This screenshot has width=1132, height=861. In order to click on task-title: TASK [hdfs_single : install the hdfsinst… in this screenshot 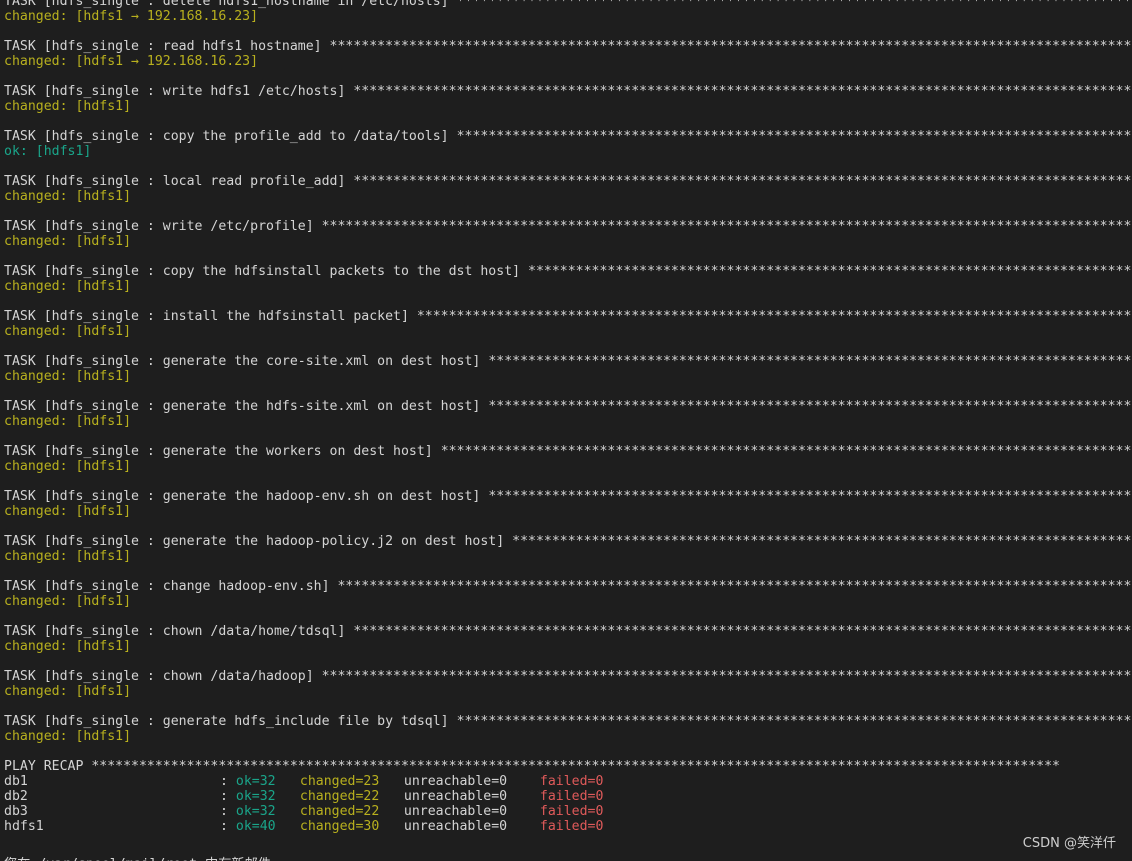, I will do `click(210, 316)`.